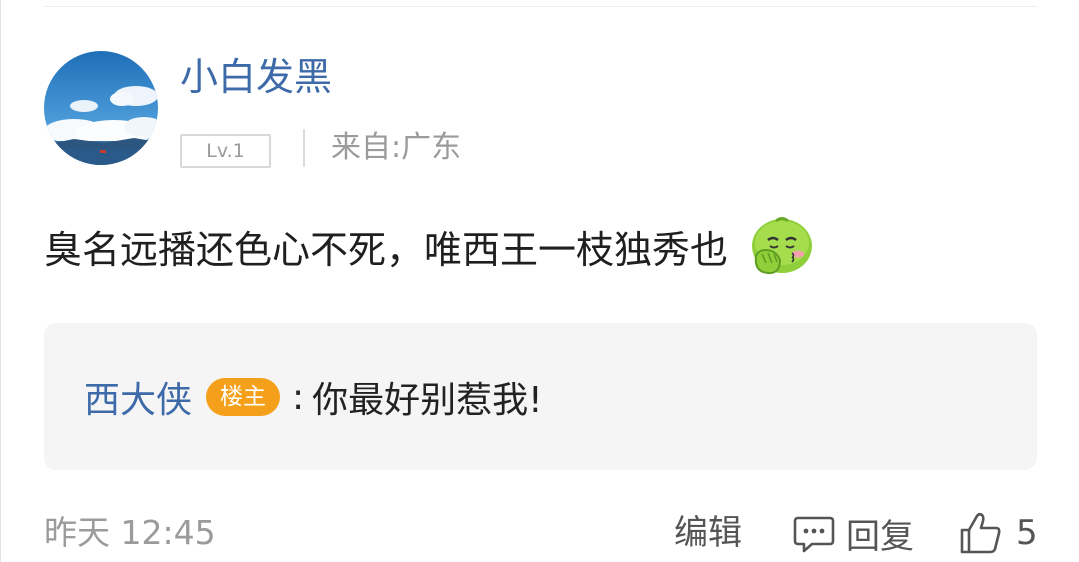 The image size is (1079, 562). I want to click on comment-text: 臭名远播还色心不死，唯西王一枝独秀也, so click(386, 249).